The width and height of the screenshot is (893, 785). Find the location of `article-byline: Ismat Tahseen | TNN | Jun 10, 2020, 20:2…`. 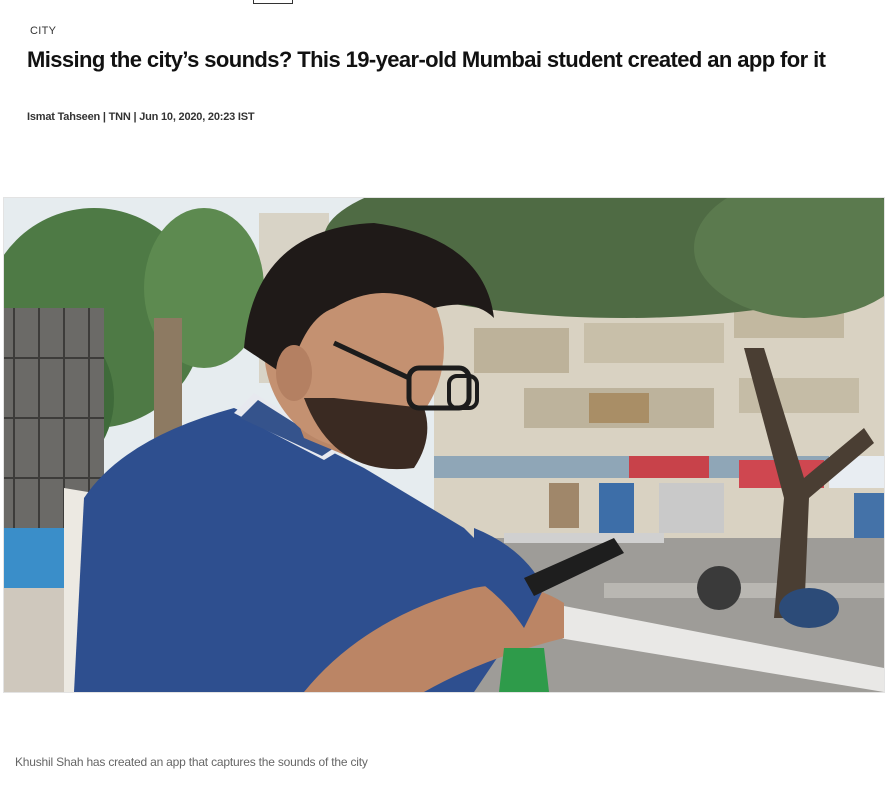

article-byline: Ismat Tahseen | TNN | Jun 10, 2020, 20:2… is located at coordinates (141, 117).